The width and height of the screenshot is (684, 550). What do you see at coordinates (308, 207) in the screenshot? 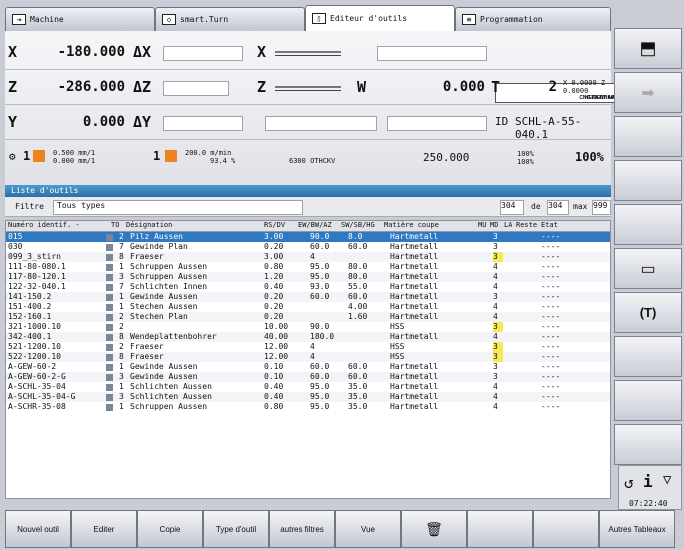
I see `filter-bar: Filtre Tous types 304 de 304 max 999` at bounding box center [308, 207].